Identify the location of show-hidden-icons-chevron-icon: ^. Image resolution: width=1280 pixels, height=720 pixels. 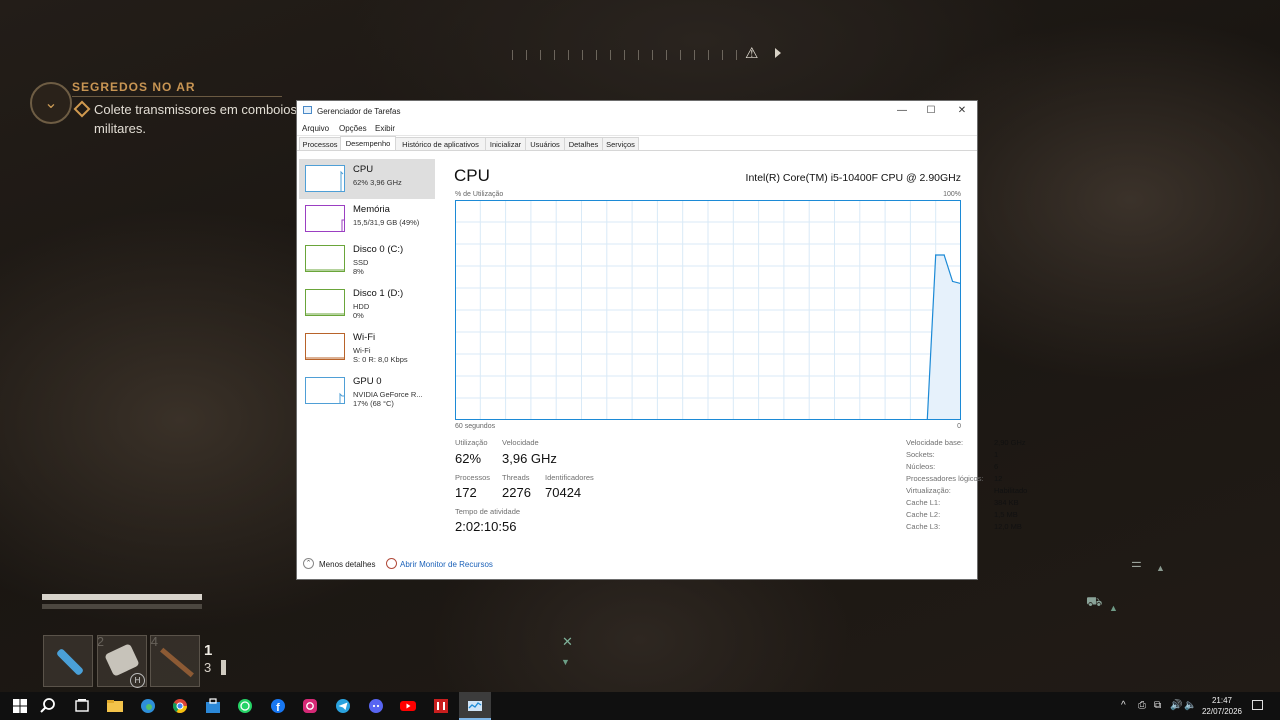
(1123, 705).